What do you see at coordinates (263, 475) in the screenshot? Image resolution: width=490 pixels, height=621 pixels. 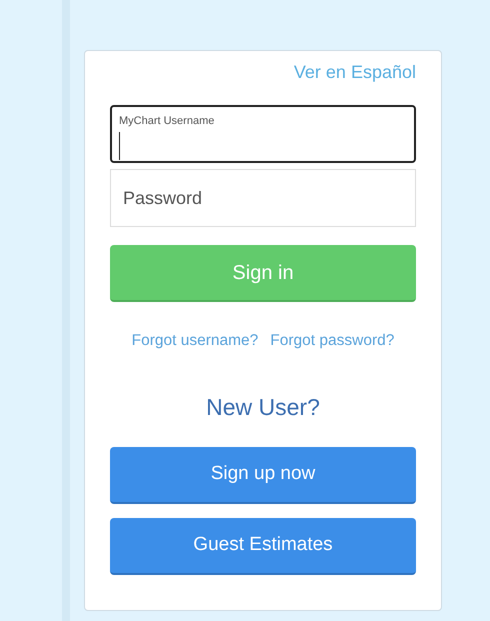 I see `sign-up-button: Sign up now` at bounding box center [263, 475].